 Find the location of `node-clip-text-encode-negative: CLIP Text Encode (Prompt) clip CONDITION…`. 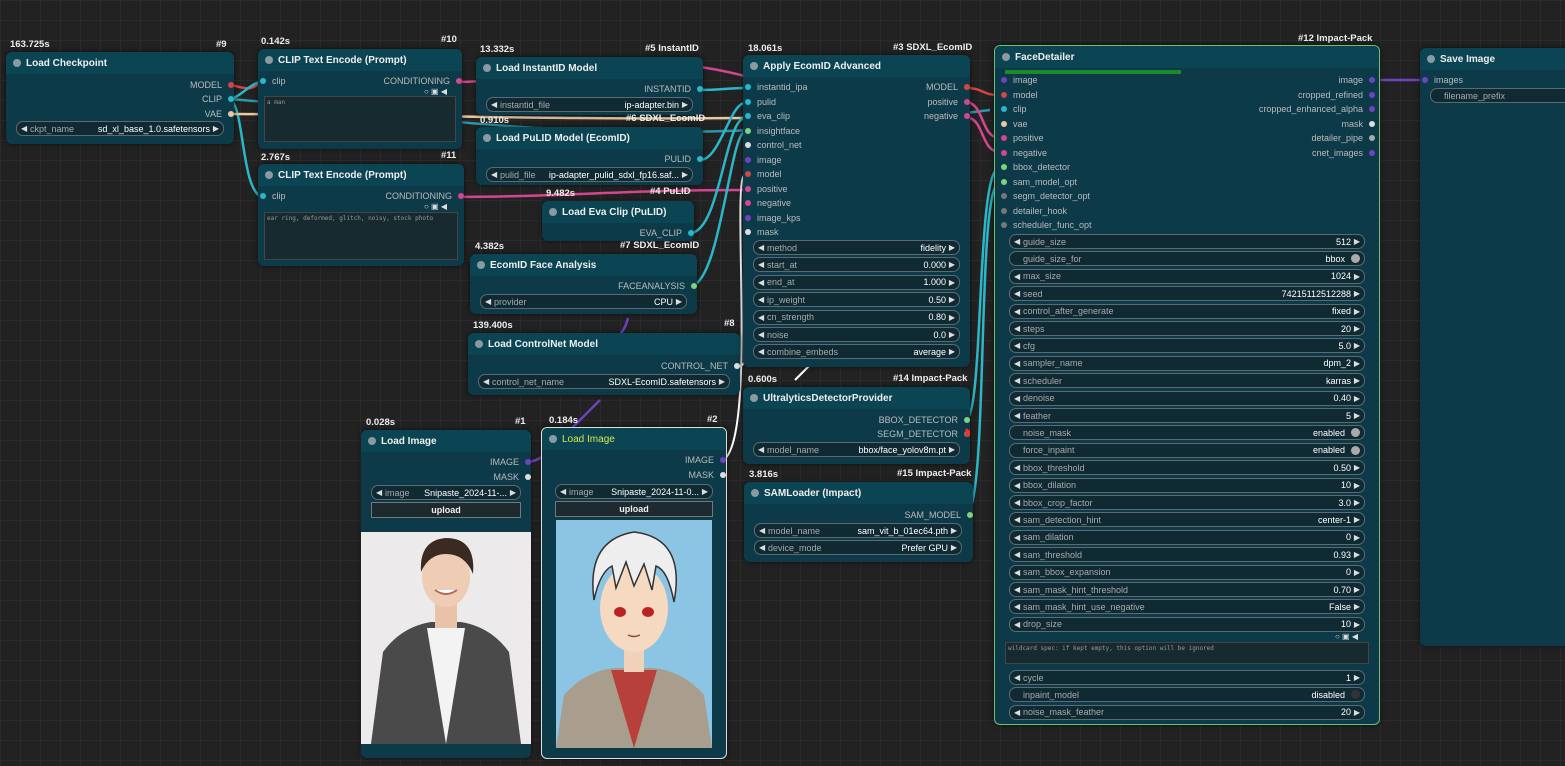

node-clip-text-encode-negative: CLIP Text Encode (Prompt) clip CONDITION… is located at coordinates (361, 215).